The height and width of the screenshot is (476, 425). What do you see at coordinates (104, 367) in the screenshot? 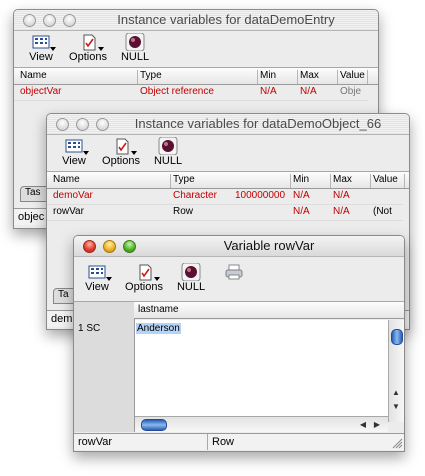
I see `row-header-column` at bounding box center [104, 367].